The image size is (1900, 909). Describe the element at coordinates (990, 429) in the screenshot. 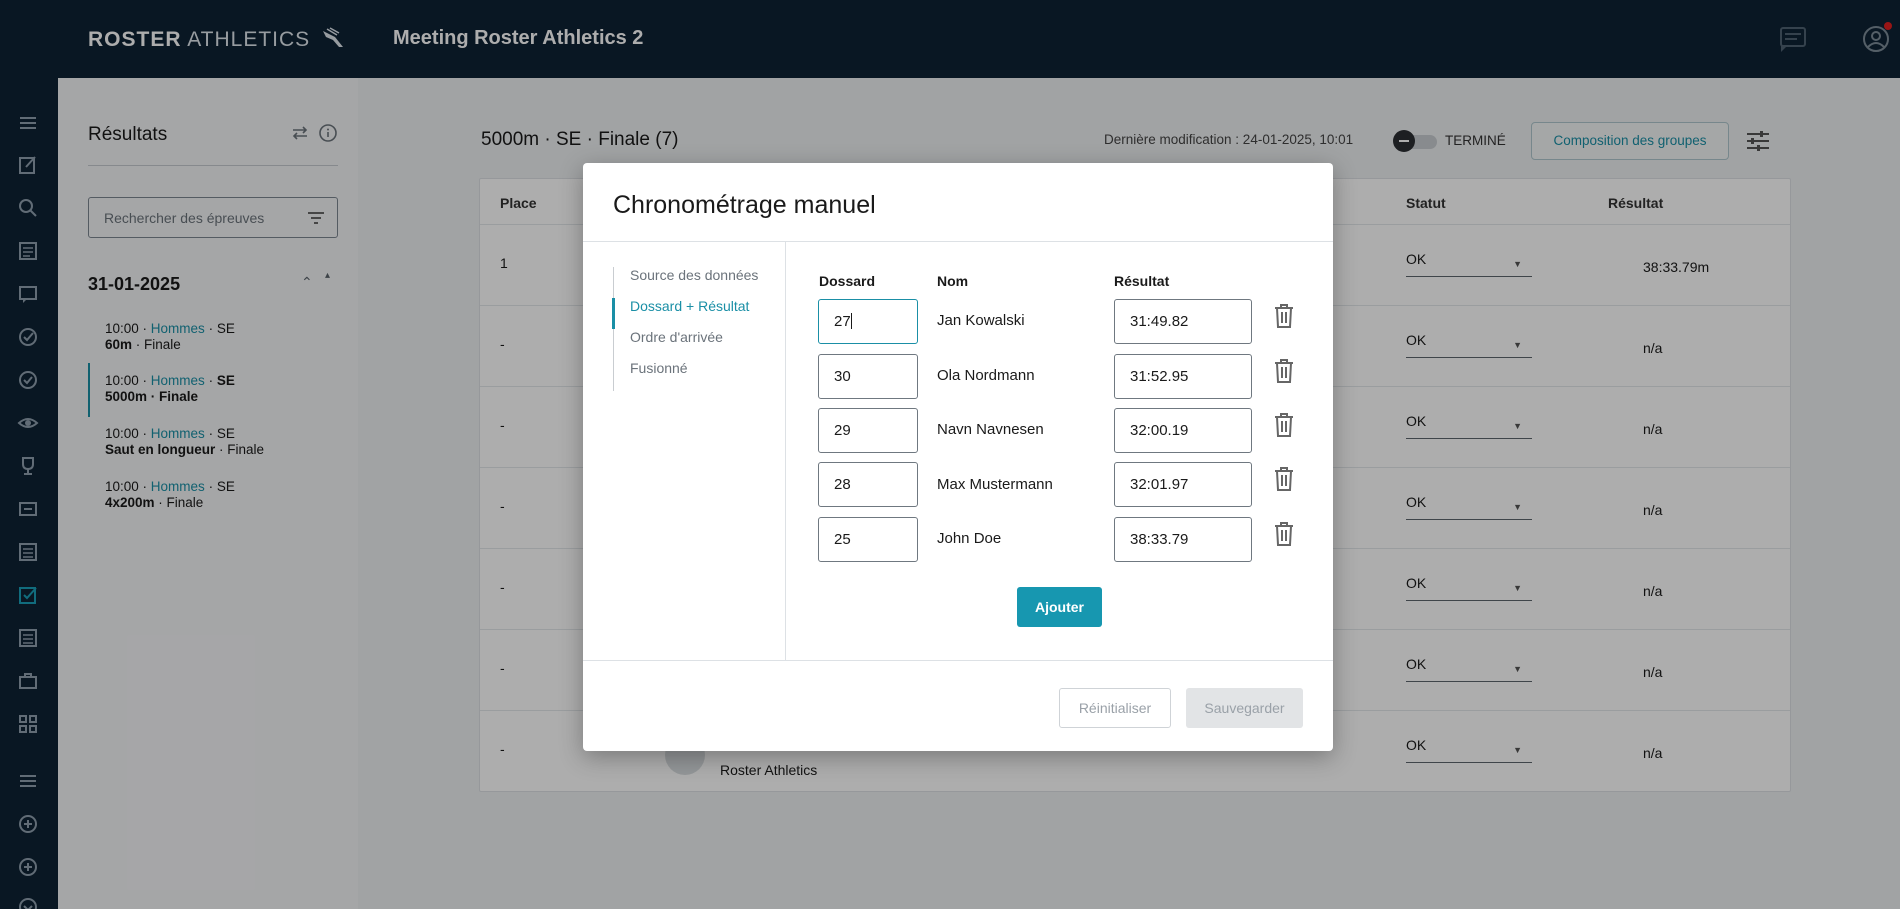

I see `athlete-name: Navn Navnesen` at that location.